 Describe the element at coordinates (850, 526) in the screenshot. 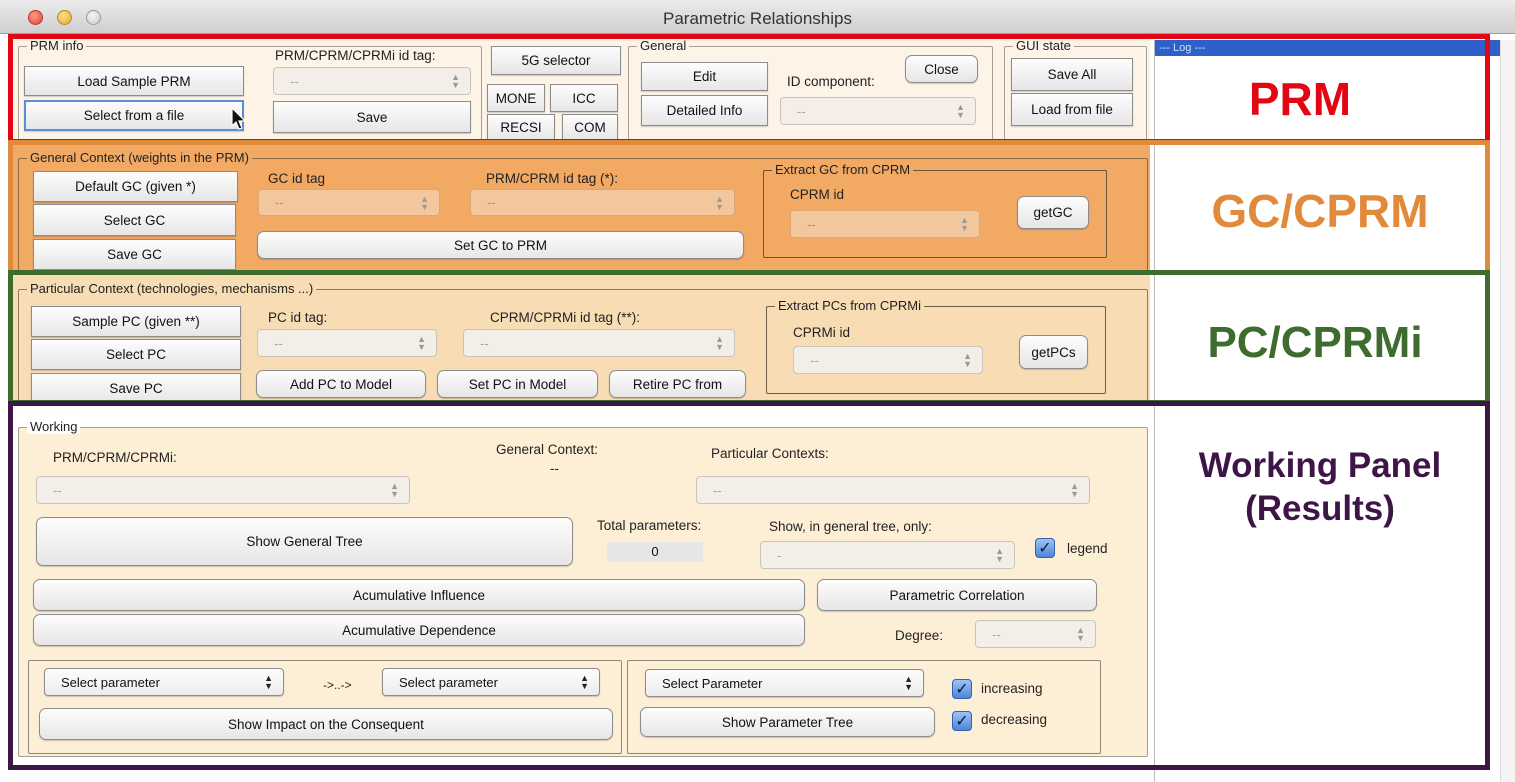

I see `show-only-label: Show, in general tree, only:` at that location.